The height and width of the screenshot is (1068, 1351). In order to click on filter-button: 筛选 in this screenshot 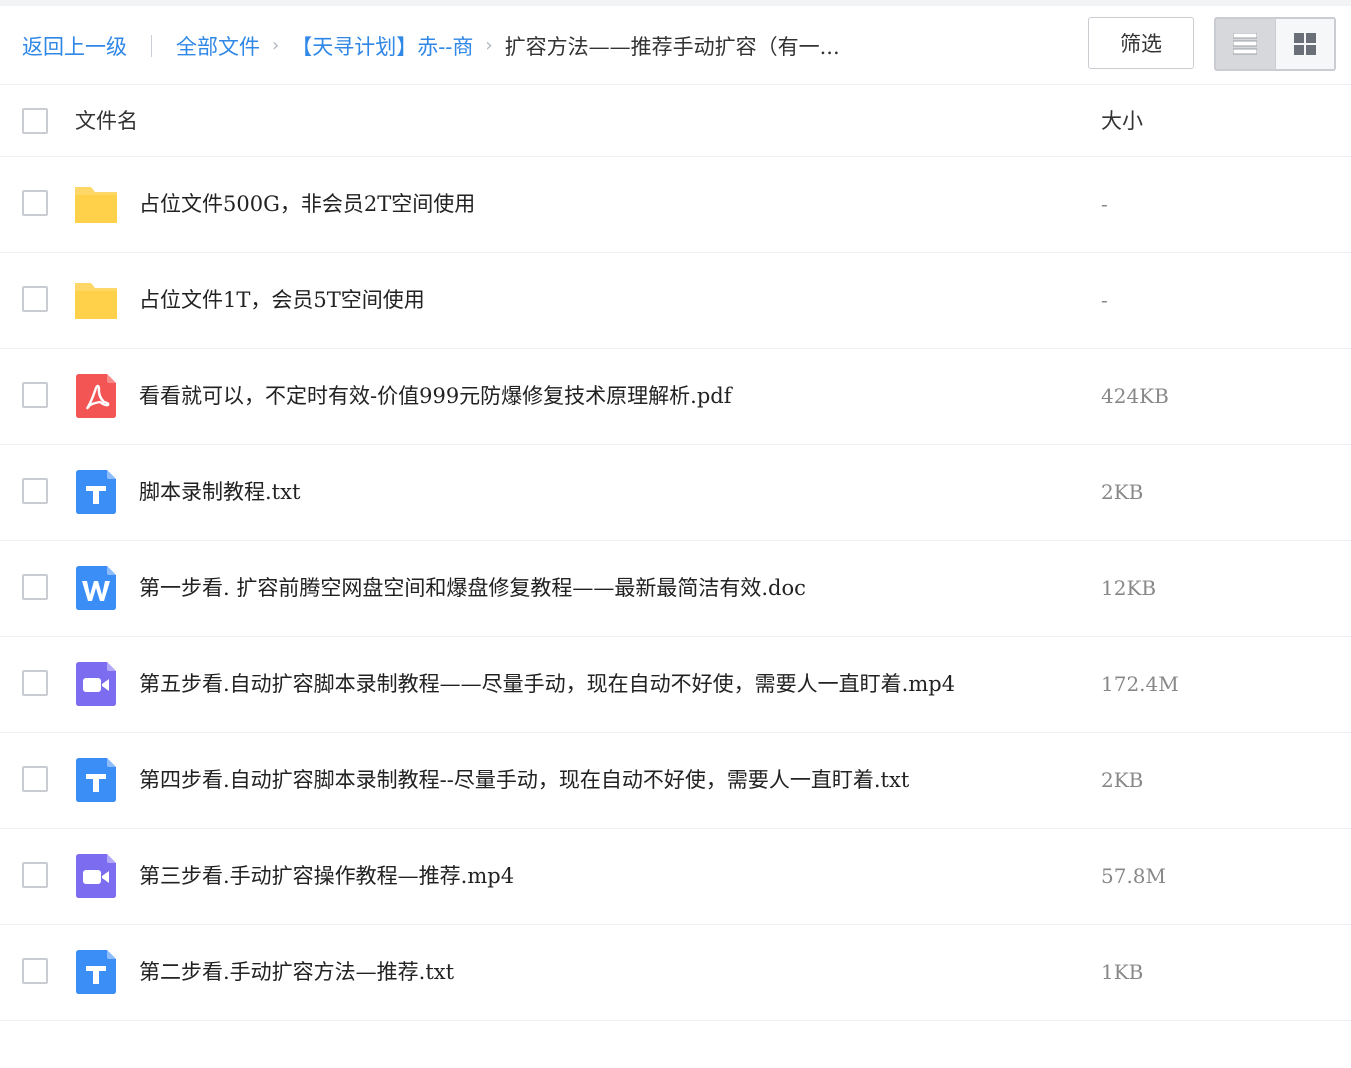, I will do `click(1141, 43)`.